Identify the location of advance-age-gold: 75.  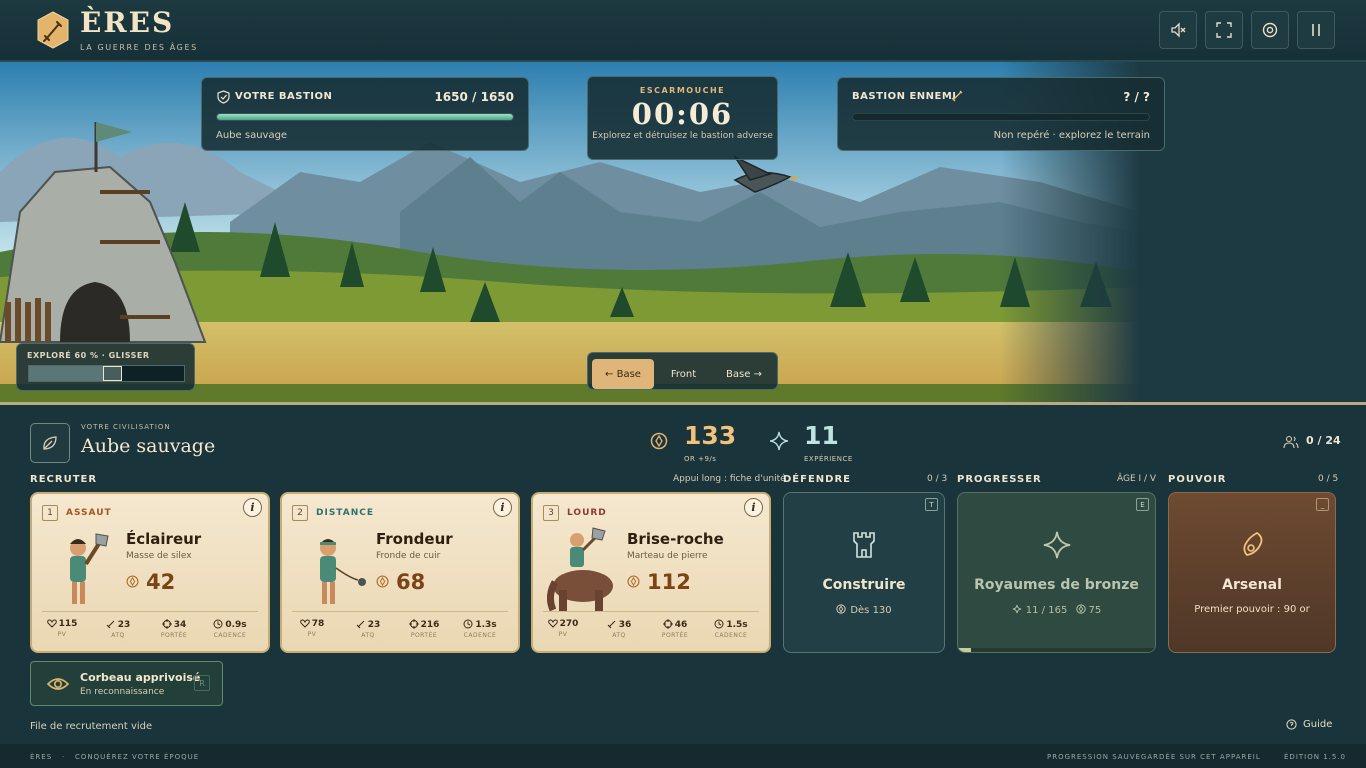
(1095, 610).